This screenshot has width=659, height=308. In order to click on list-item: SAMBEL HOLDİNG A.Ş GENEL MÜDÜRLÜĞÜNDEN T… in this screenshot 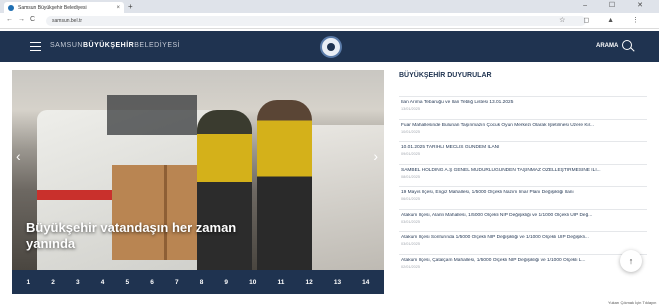, I will do `click(523, 175)`.